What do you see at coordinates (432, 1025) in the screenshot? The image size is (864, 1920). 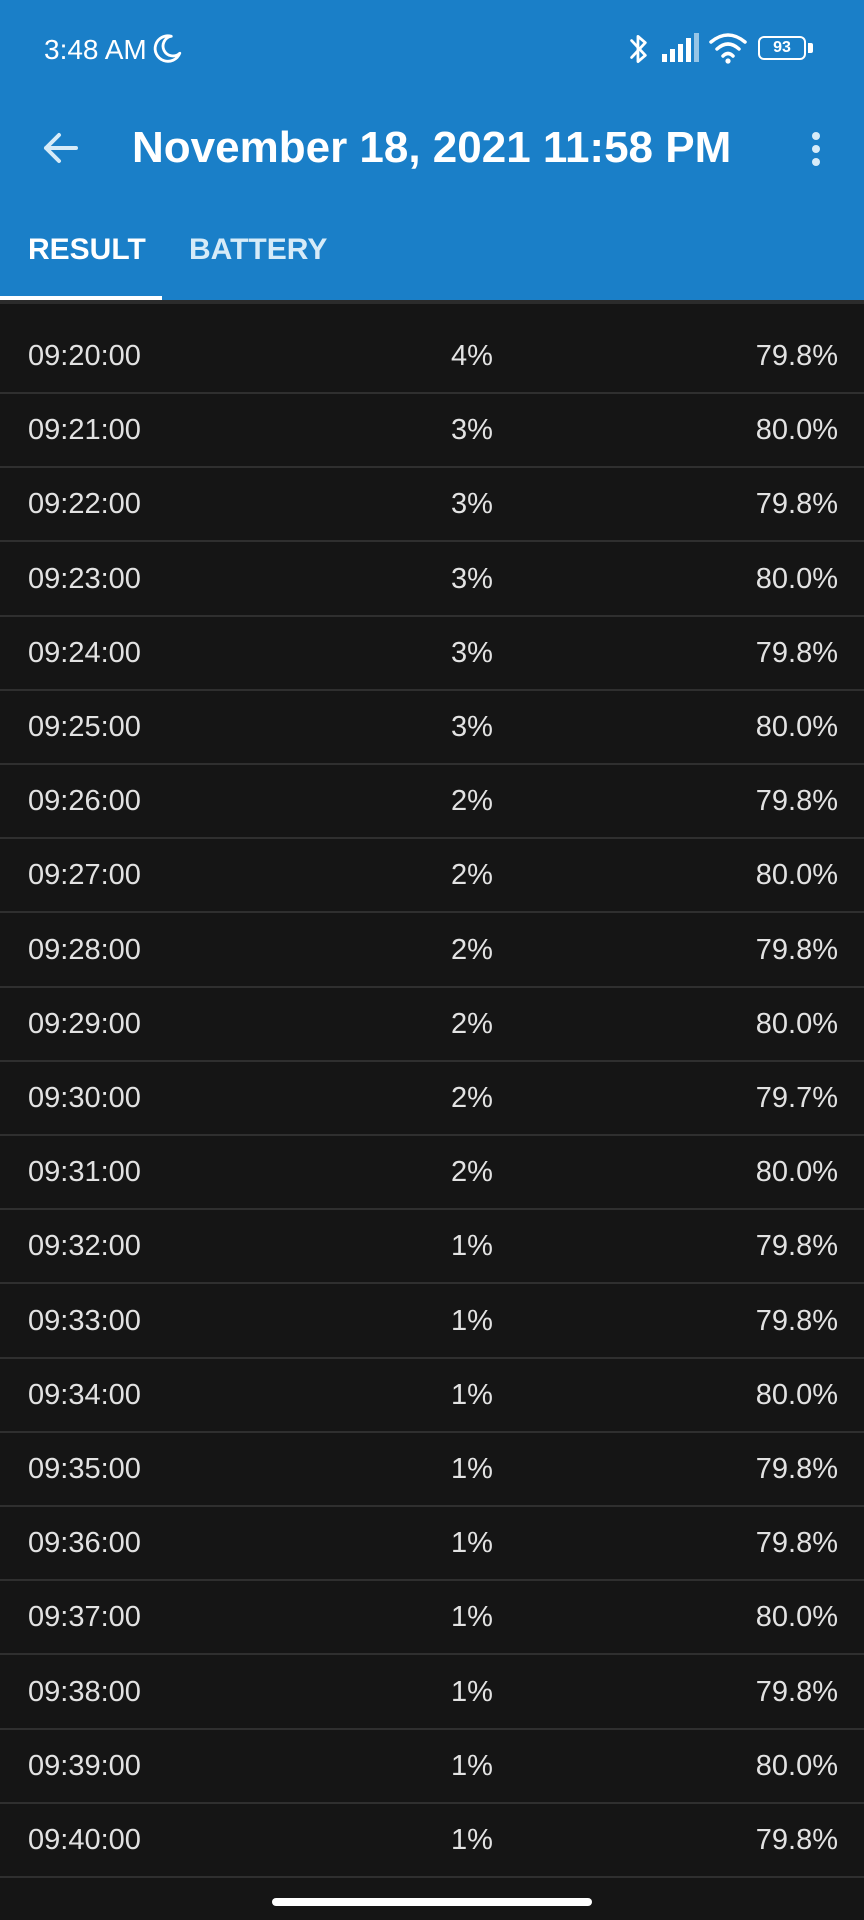 I see `table-row: 09:29:00 2% 80.0%` at bounding box center [432, 1025].